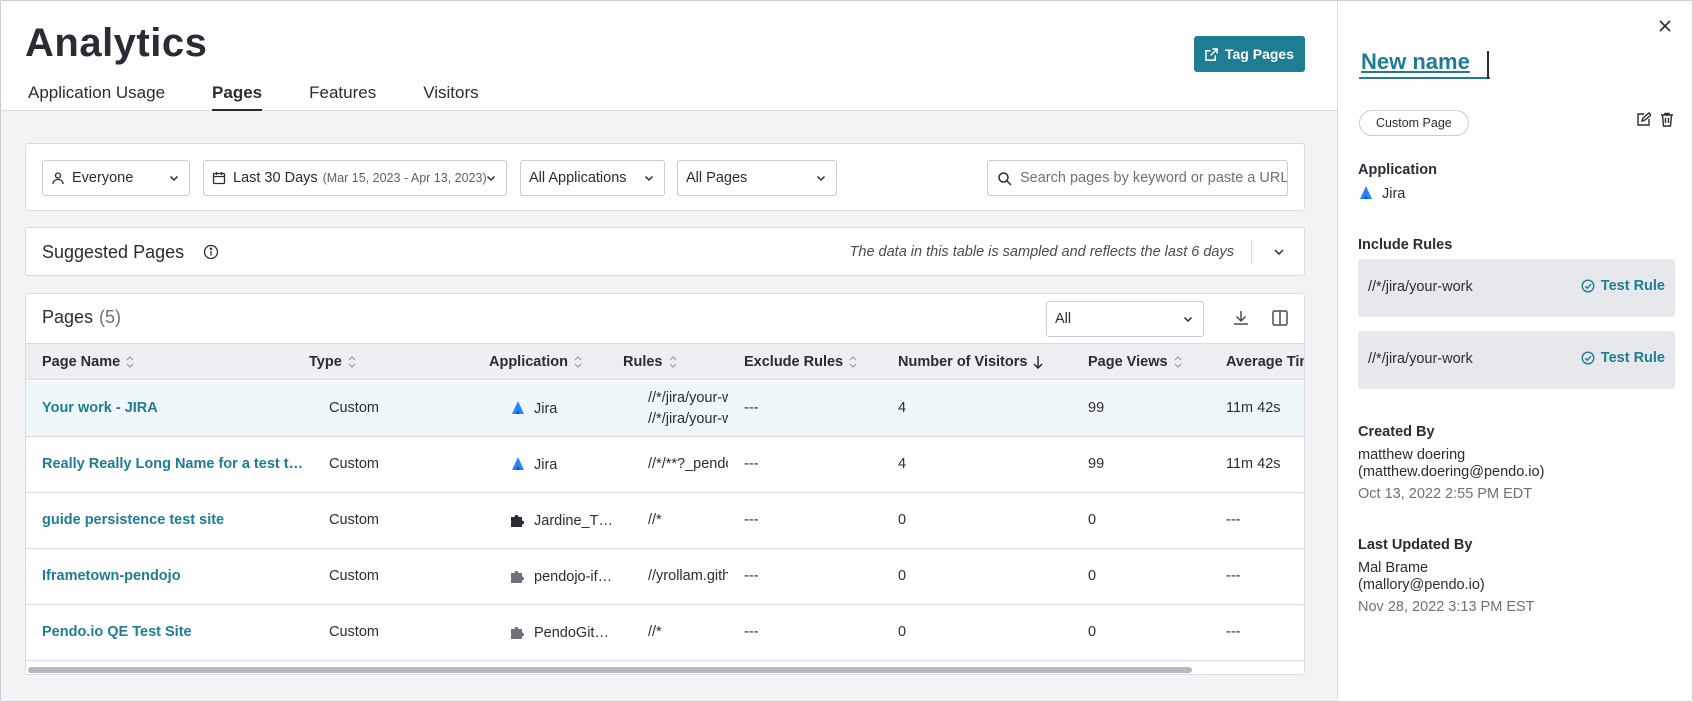  I want to click on col-header-rules: Rules, so click(650, 362).